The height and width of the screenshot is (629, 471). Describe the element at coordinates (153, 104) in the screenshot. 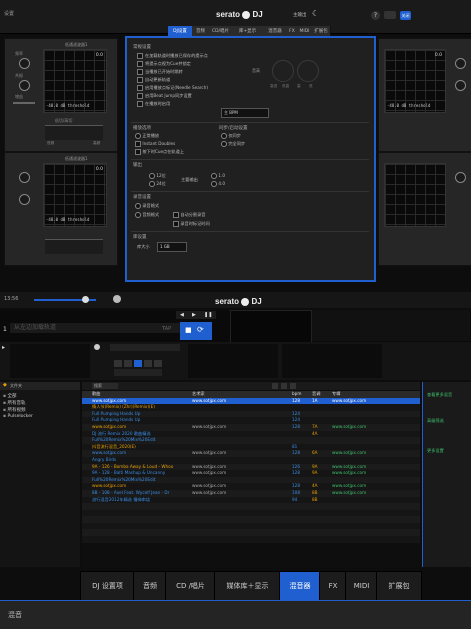

I see `general-option: 在播放时启用` at that location.